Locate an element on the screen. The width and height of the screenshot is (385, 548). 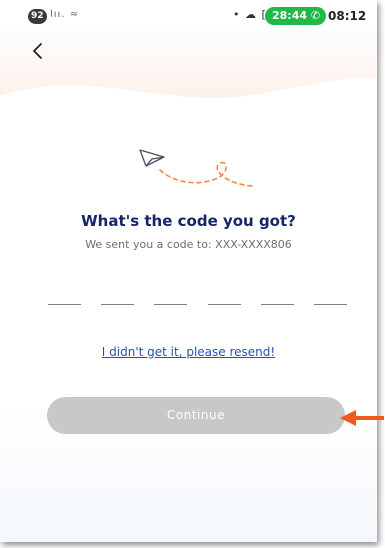
status-time: 08:12 is located at coordinates (347, 16).